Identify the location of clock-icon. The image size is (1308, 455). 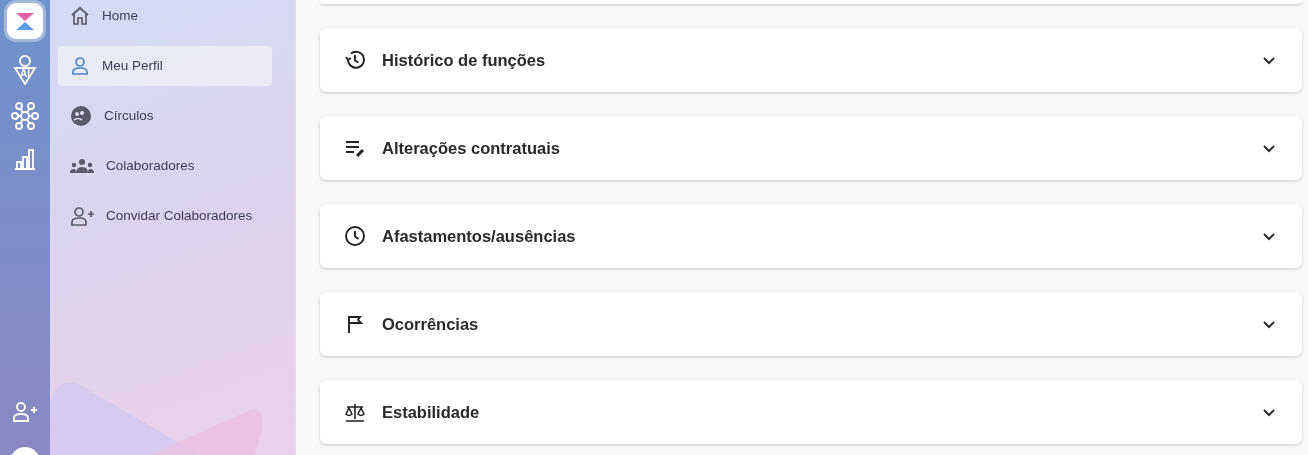
(355, 236).